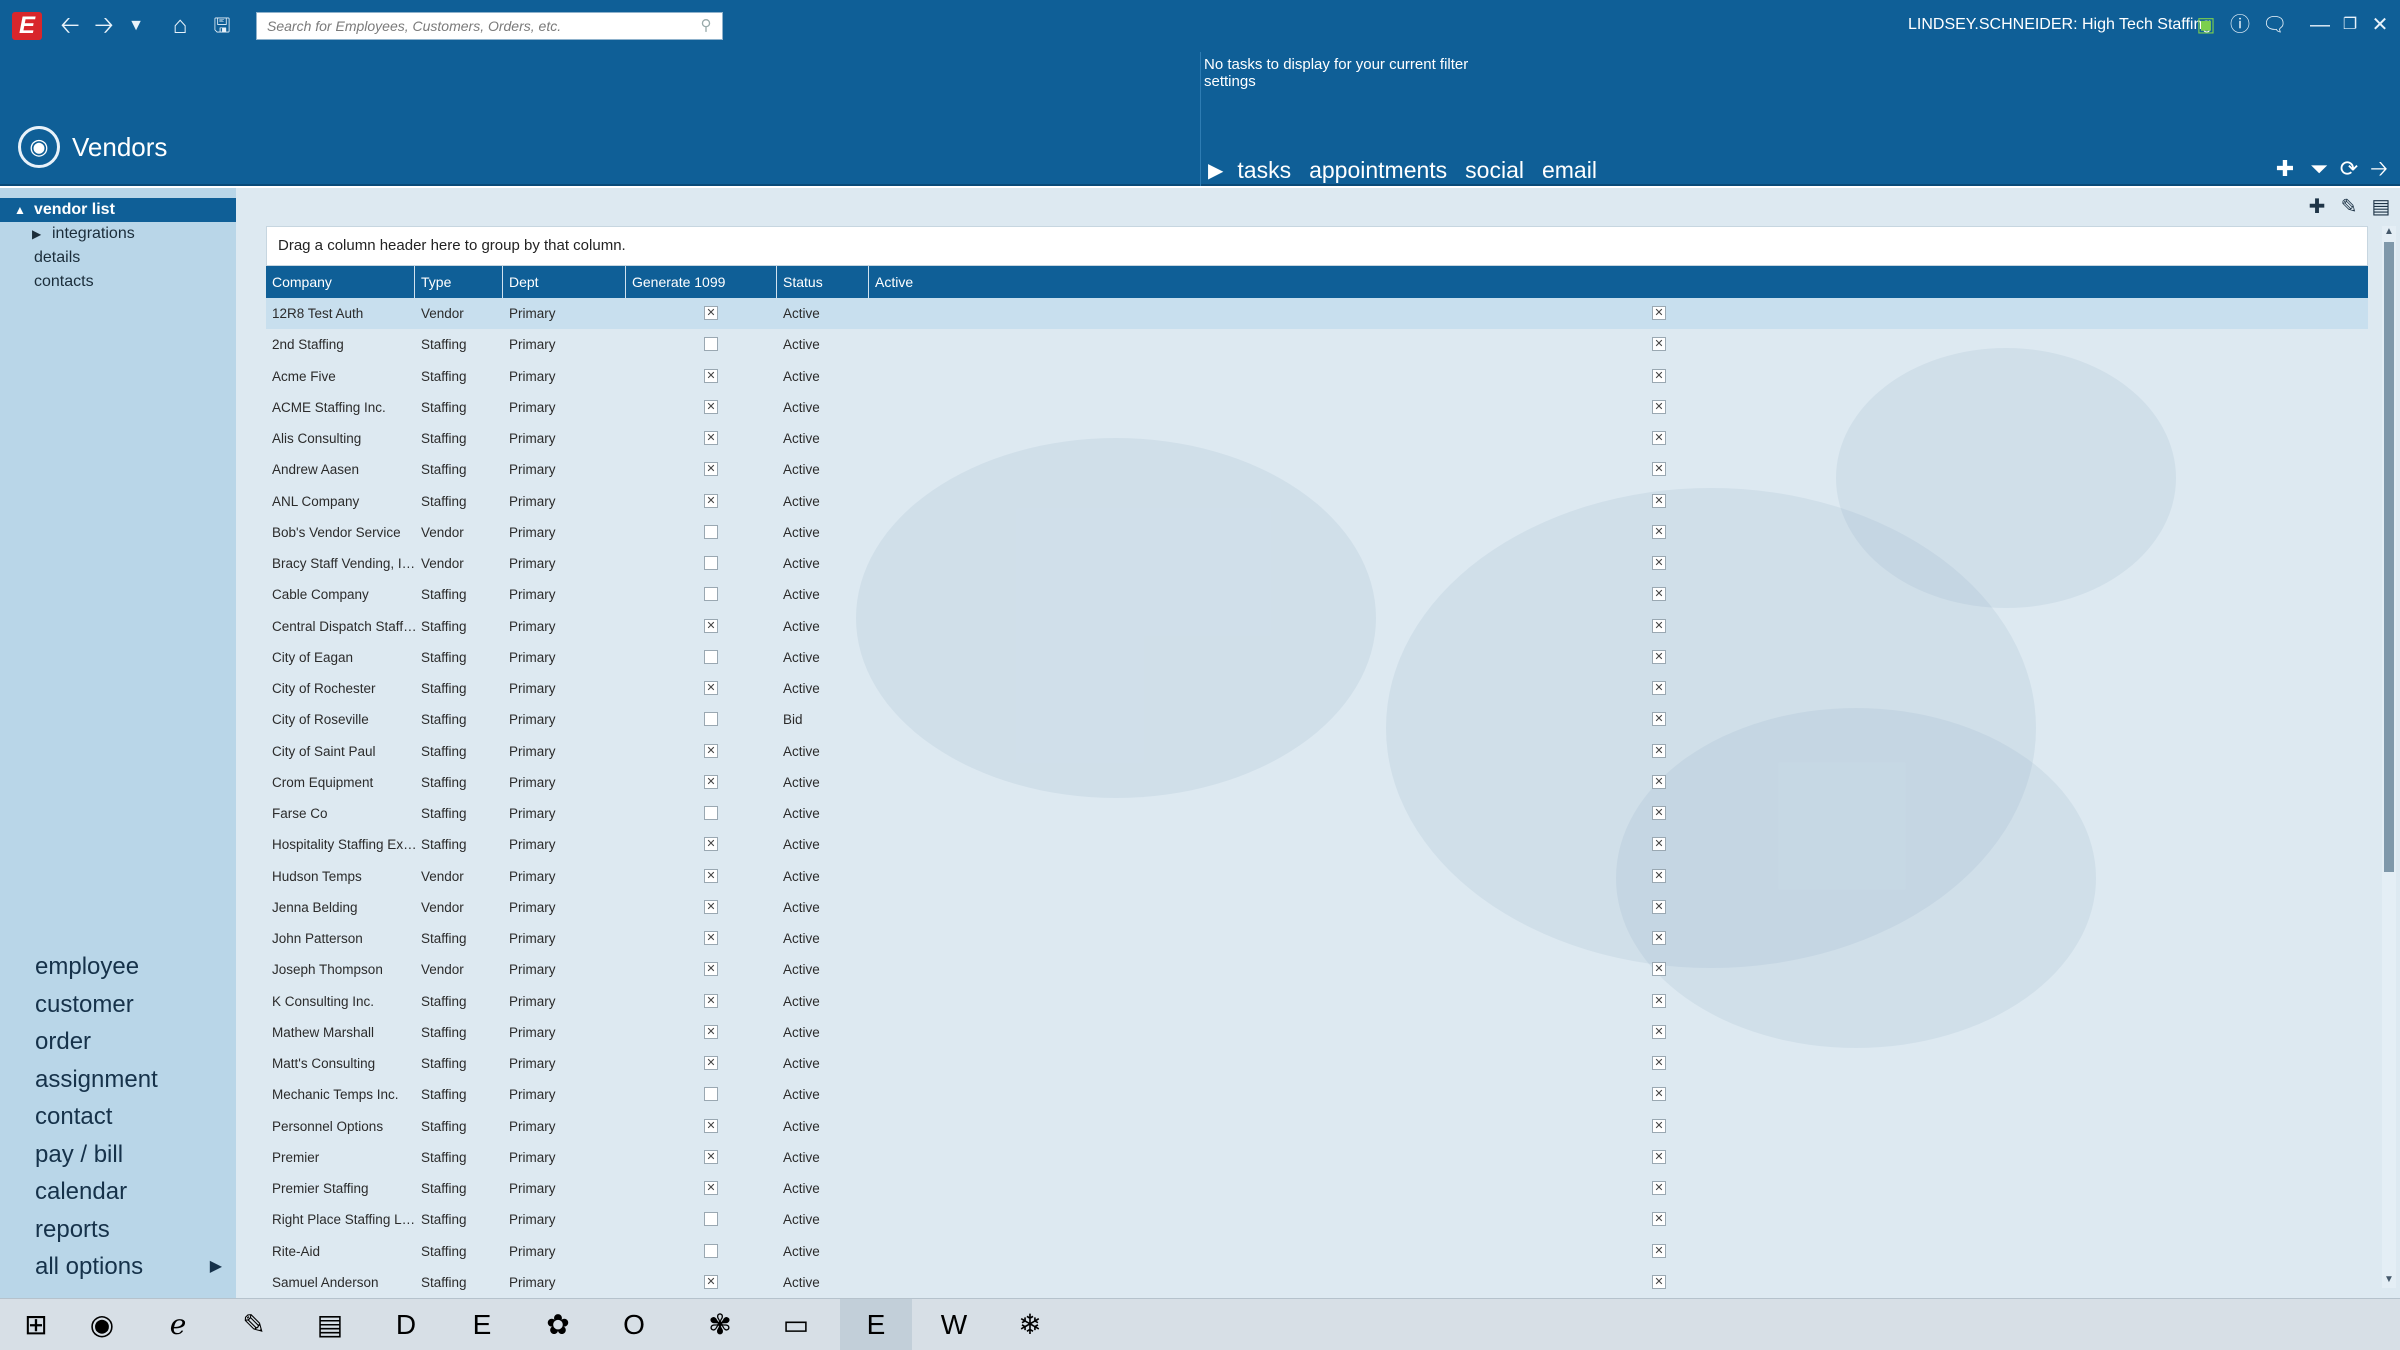 This screenshot has width=2400, height=1350. I want to click on start-icon: ⊞, so click(36, 1324).